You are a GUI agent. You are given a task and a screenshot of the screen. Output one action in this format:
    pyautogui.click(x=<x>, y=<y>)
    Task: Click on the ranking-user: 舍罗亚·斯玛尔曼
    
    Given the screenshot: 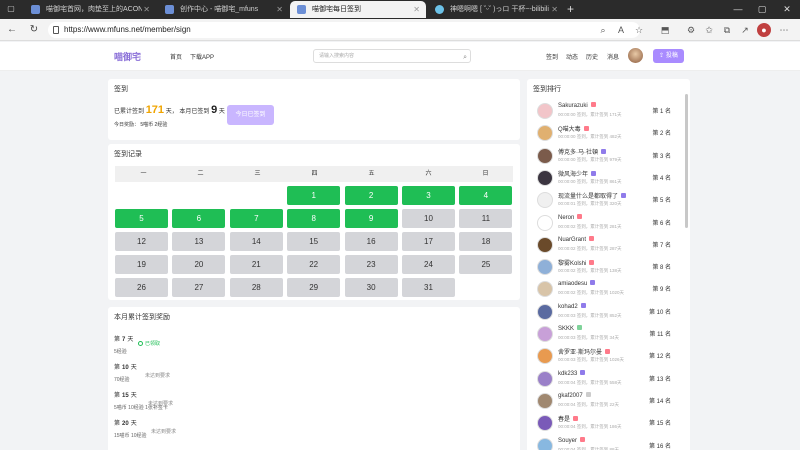 What is the action you would take?
    pyautogui.click(x=584, y=351)
    